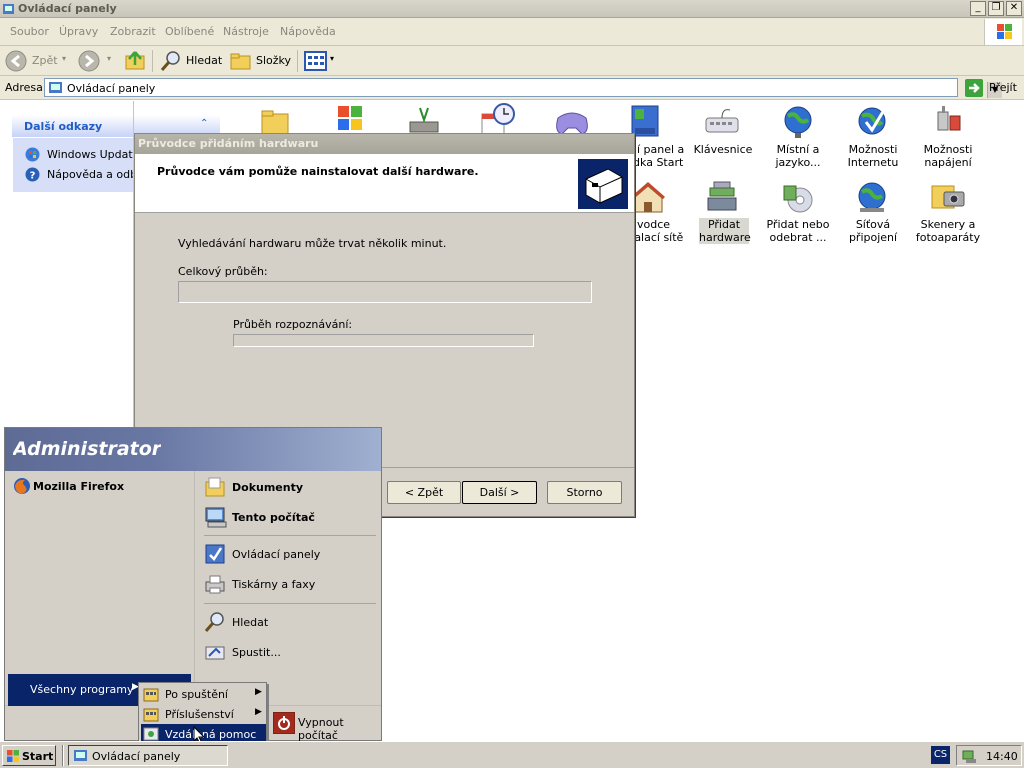  I want to click on help-icon: ?, so click(32, 174).